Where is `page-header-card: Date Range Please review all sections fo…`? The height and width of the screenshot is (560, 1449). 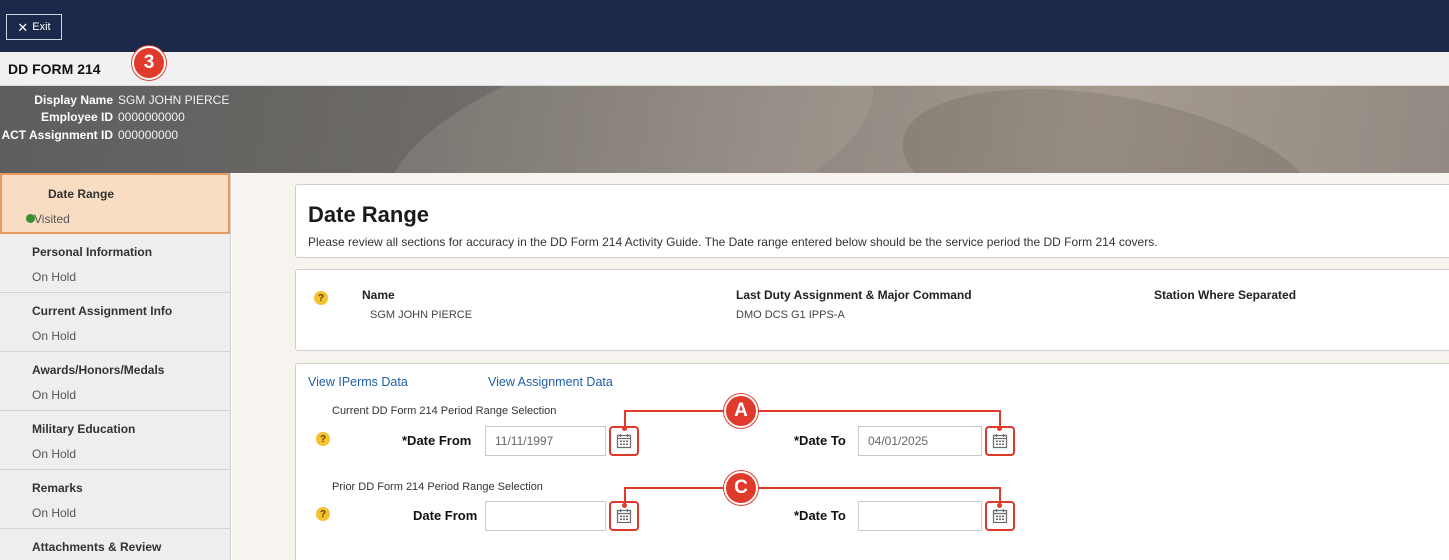
page-header-card: Date Range Please review all sections fo… is located at coordinates (872, 221).